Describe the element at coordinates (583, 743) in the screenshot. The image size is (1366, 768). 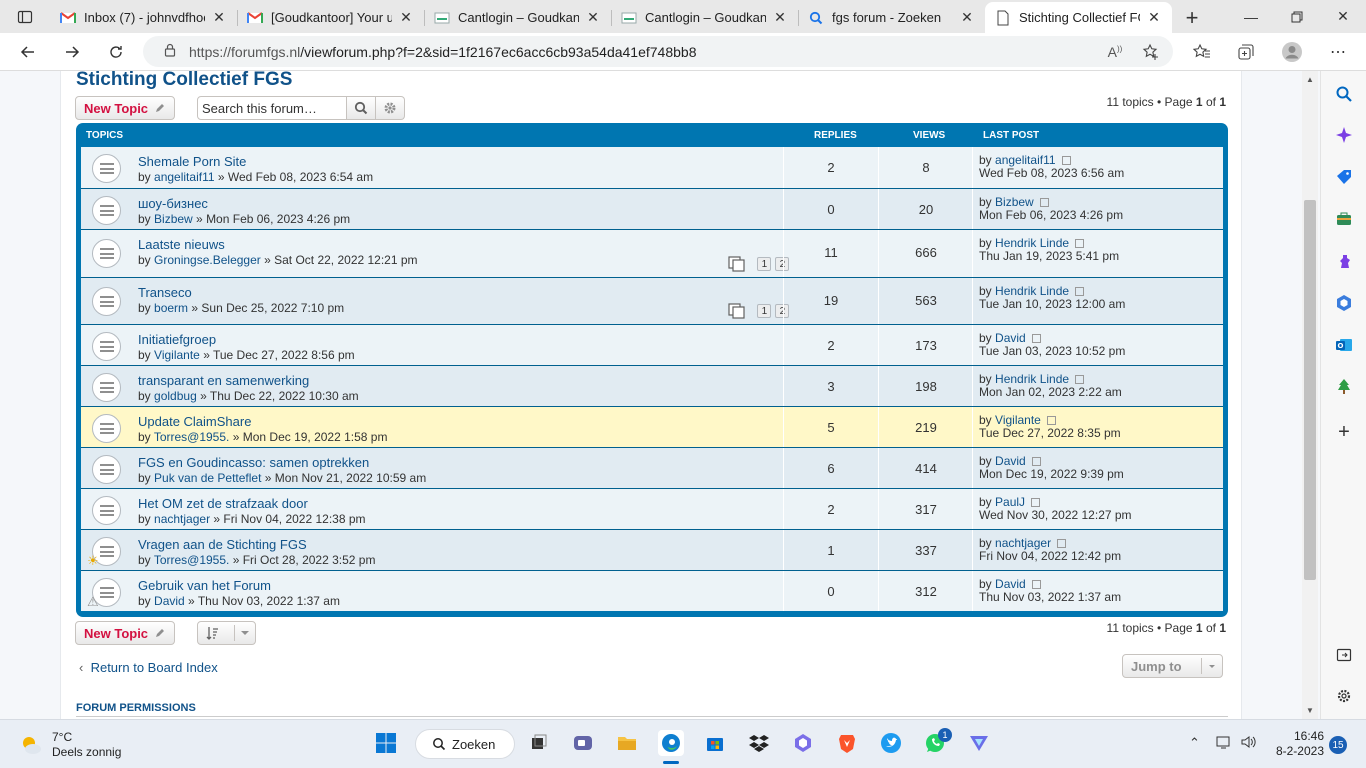
I see `teams-chat-icon` at that location.